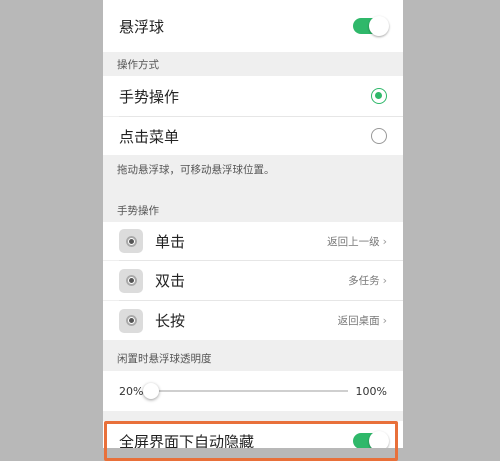 The width and height of the screenshot is (500, 461). I want to click on gesture-single-tap-label: 单击, so click(170, 241).